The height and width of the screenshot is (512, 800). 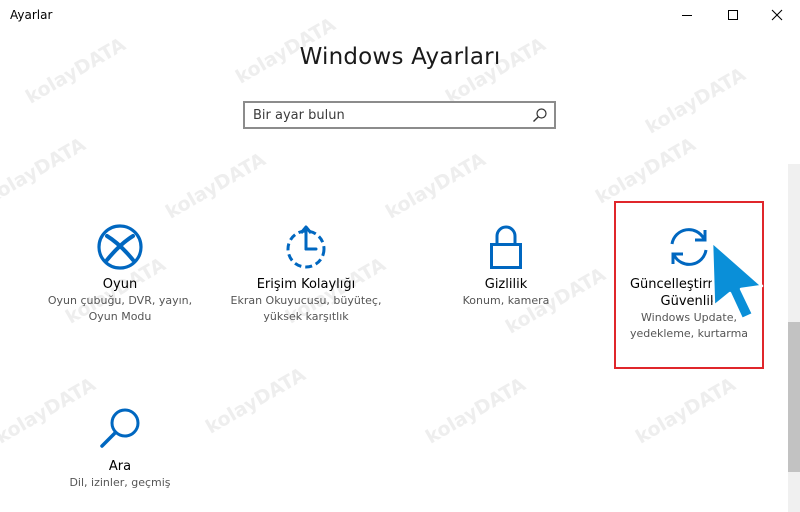 What do you see at coordinates (120, 284) in the screenshot?
I see `tile-oyun-title: Oyun` at bounding box center [120, 284].